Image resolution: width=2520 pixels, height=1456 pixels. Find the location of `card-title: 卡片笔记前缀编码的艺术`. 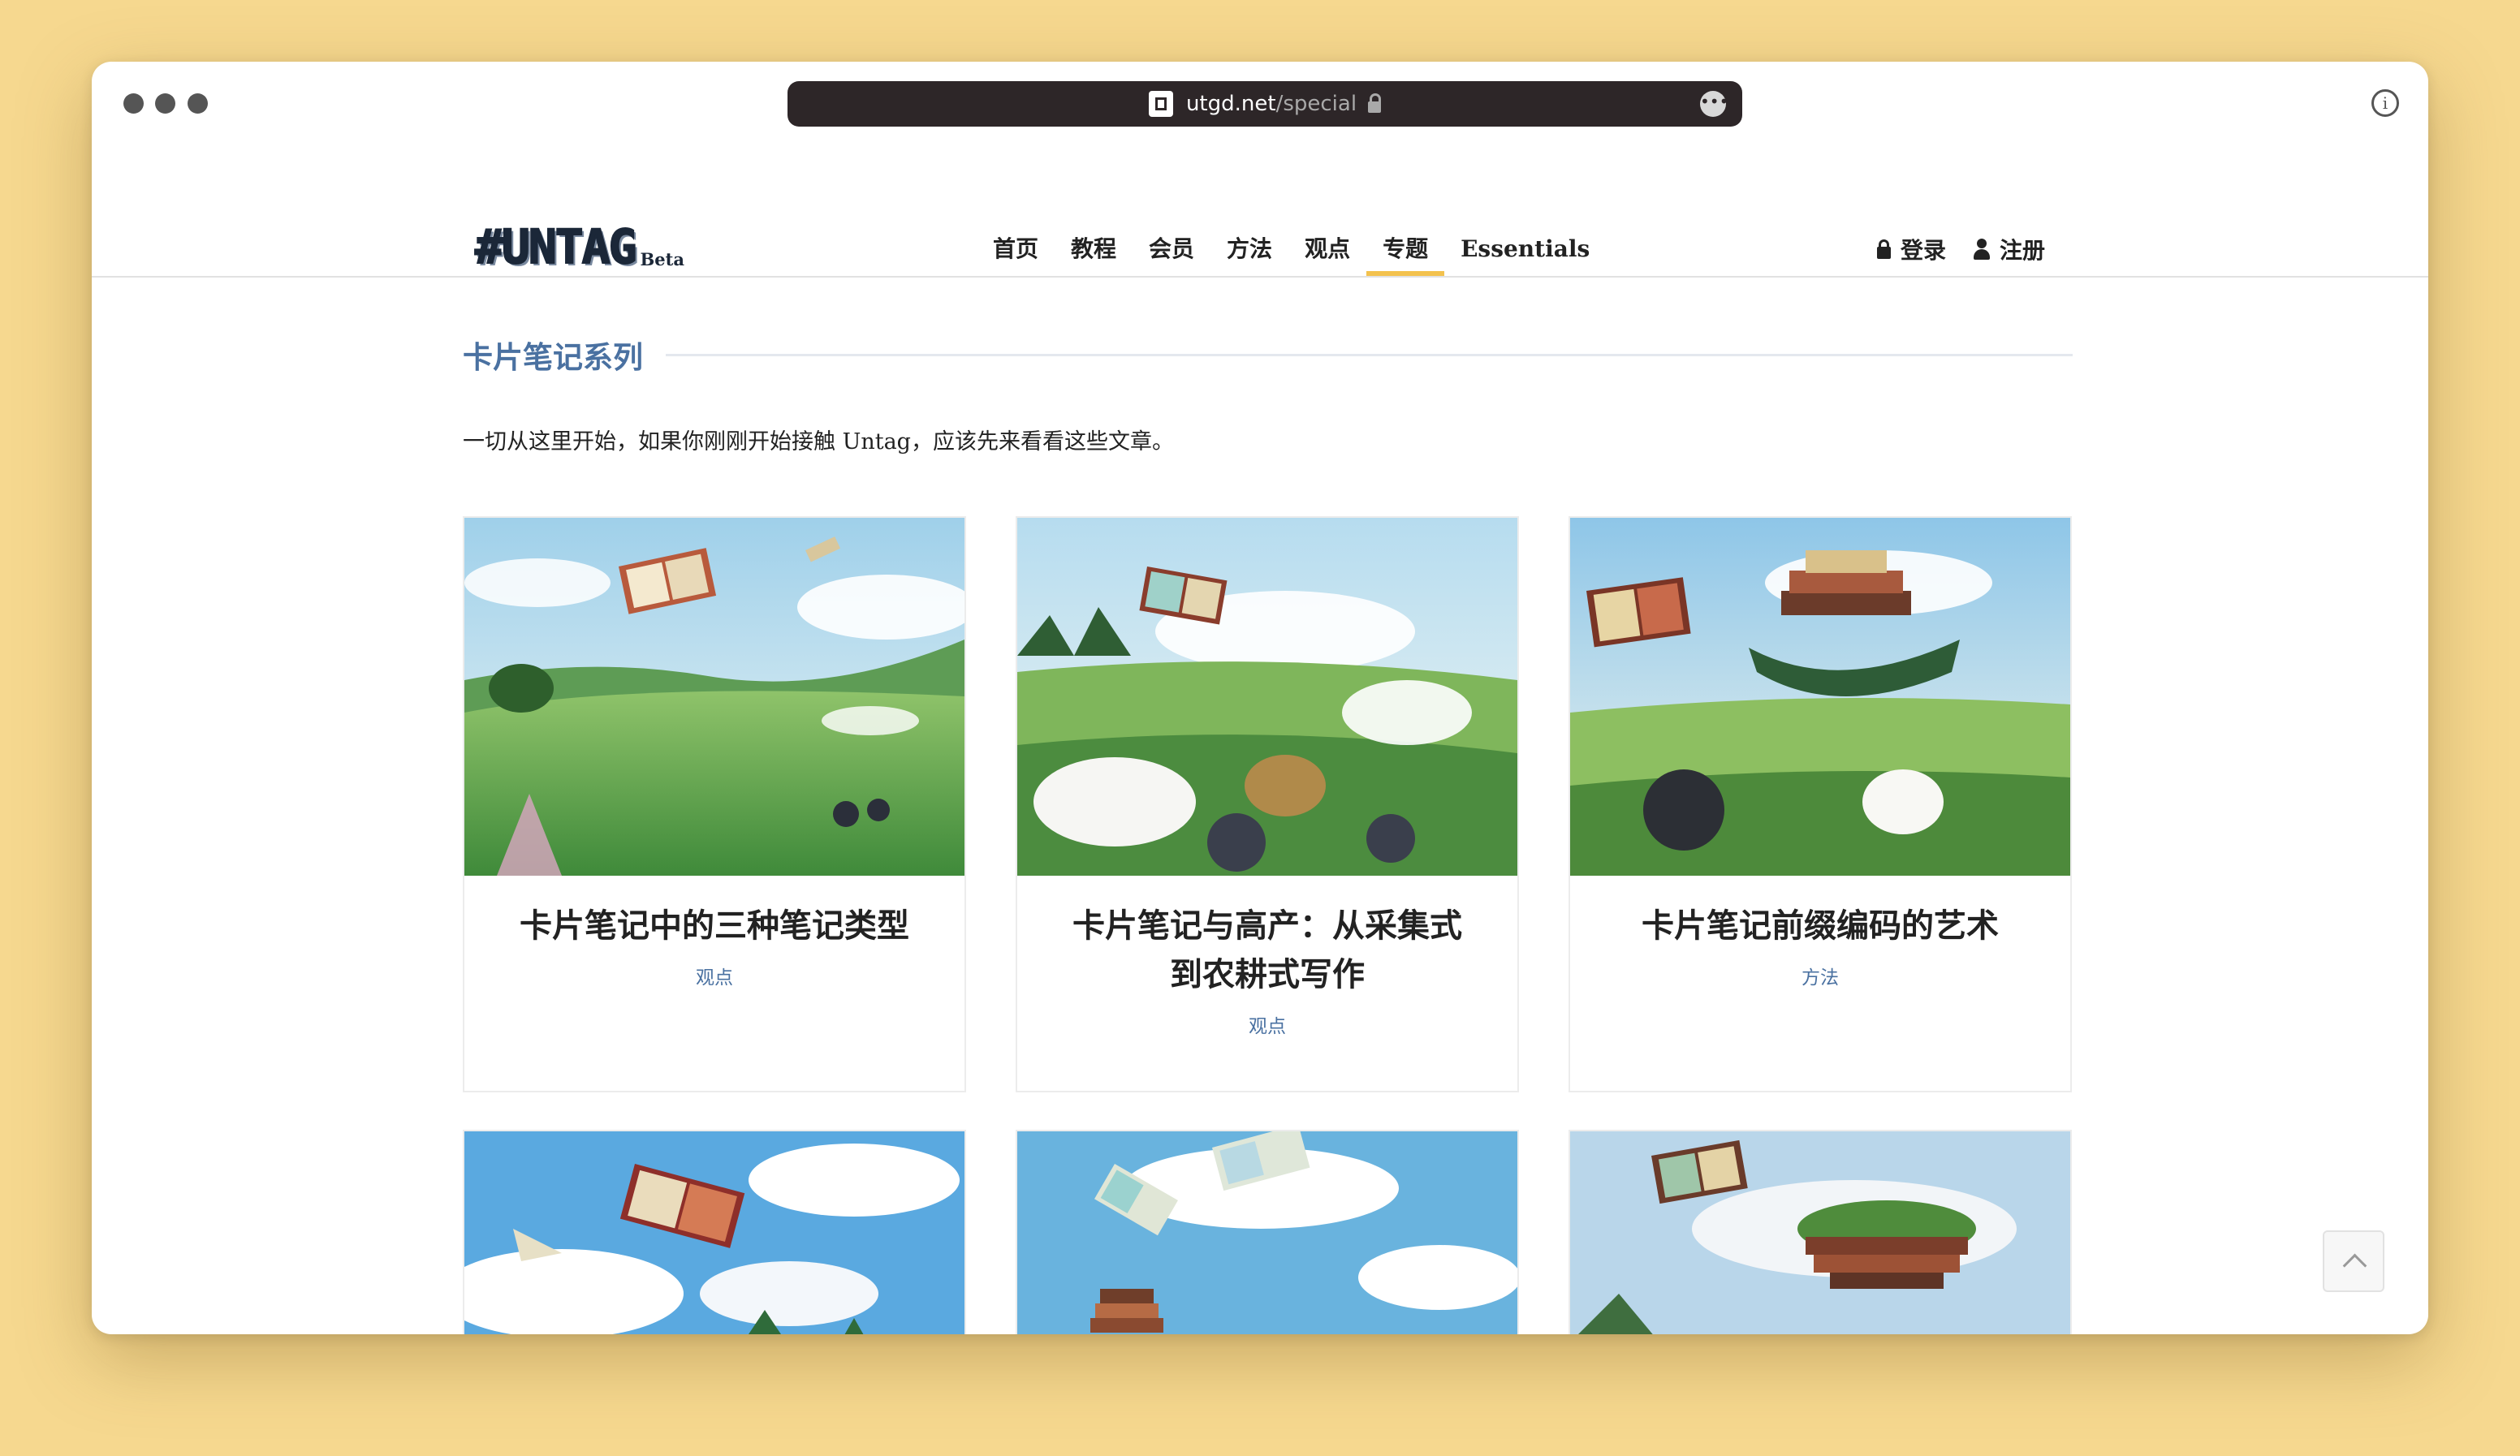

card-title: 卡片笔记前缀编码的艺术 is located at coordinates (1820, 926).